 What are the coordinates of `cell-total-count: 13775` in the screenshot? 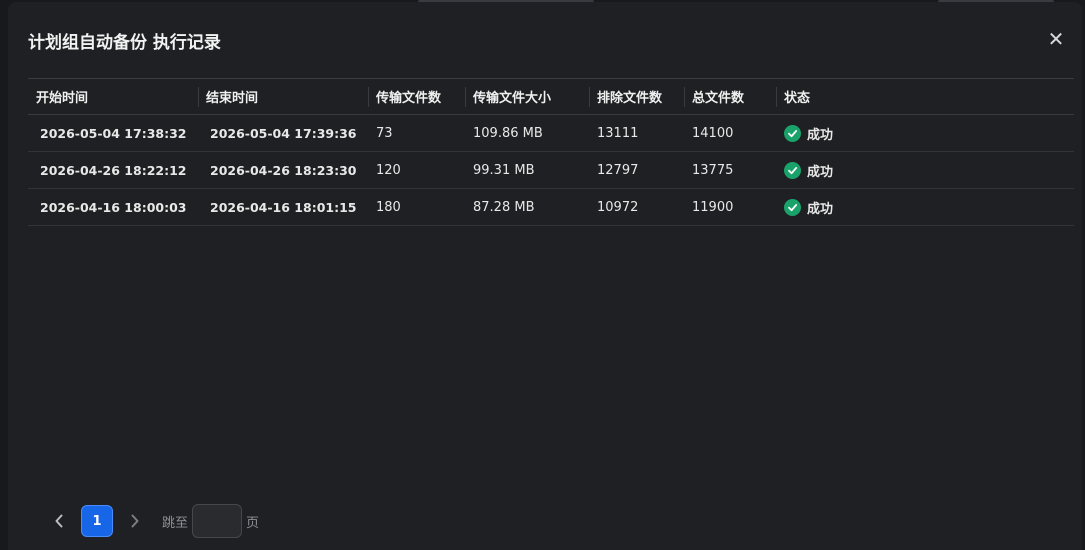 It's located at (730, 170).